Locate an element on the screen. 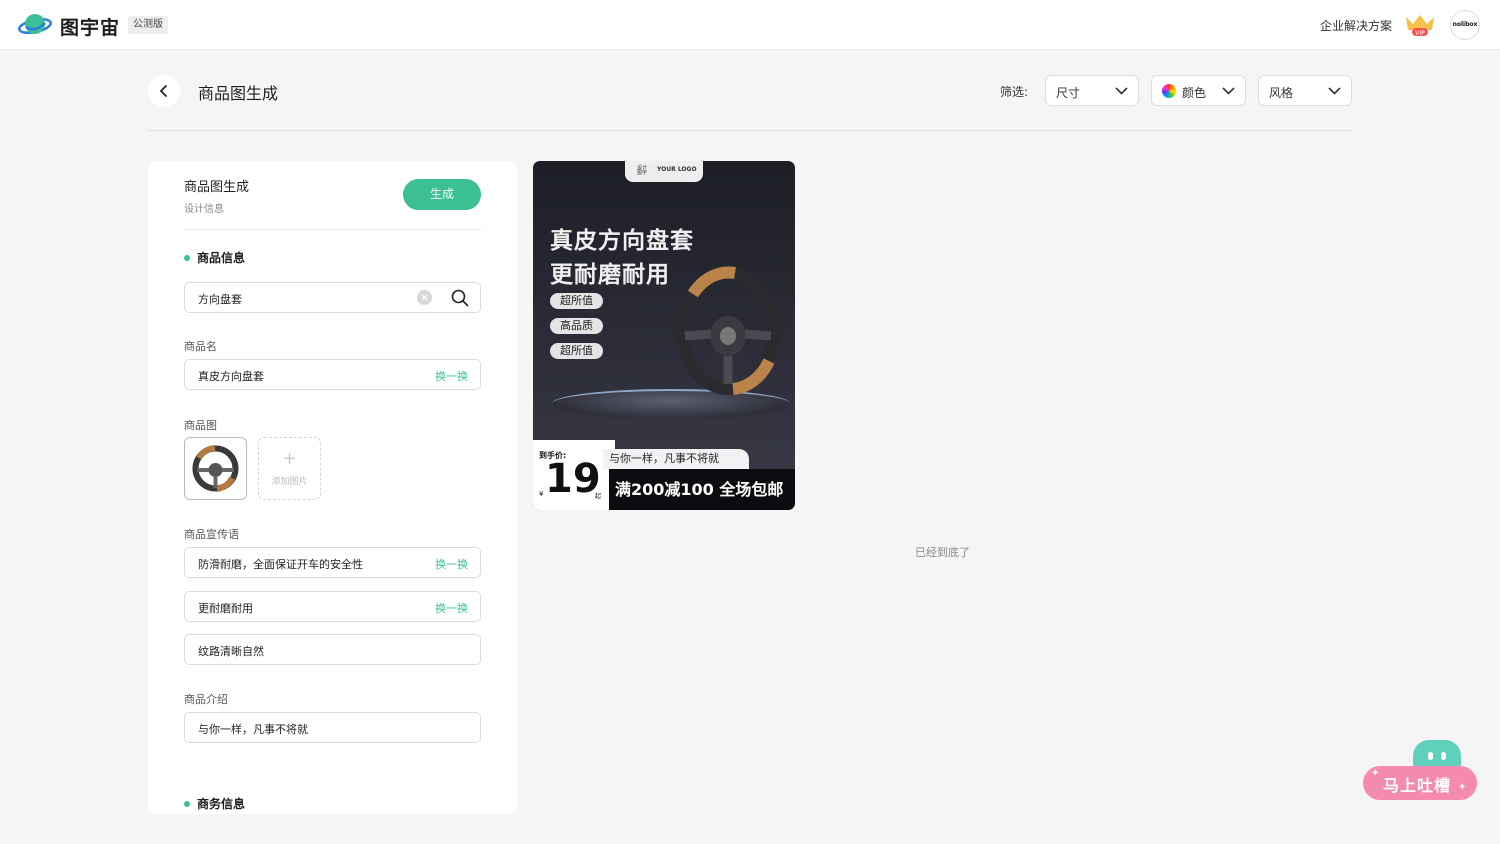  slogan-value-1: 防滑耐磨，全面保证开车的安全性 is located at coordinates (280, 564).